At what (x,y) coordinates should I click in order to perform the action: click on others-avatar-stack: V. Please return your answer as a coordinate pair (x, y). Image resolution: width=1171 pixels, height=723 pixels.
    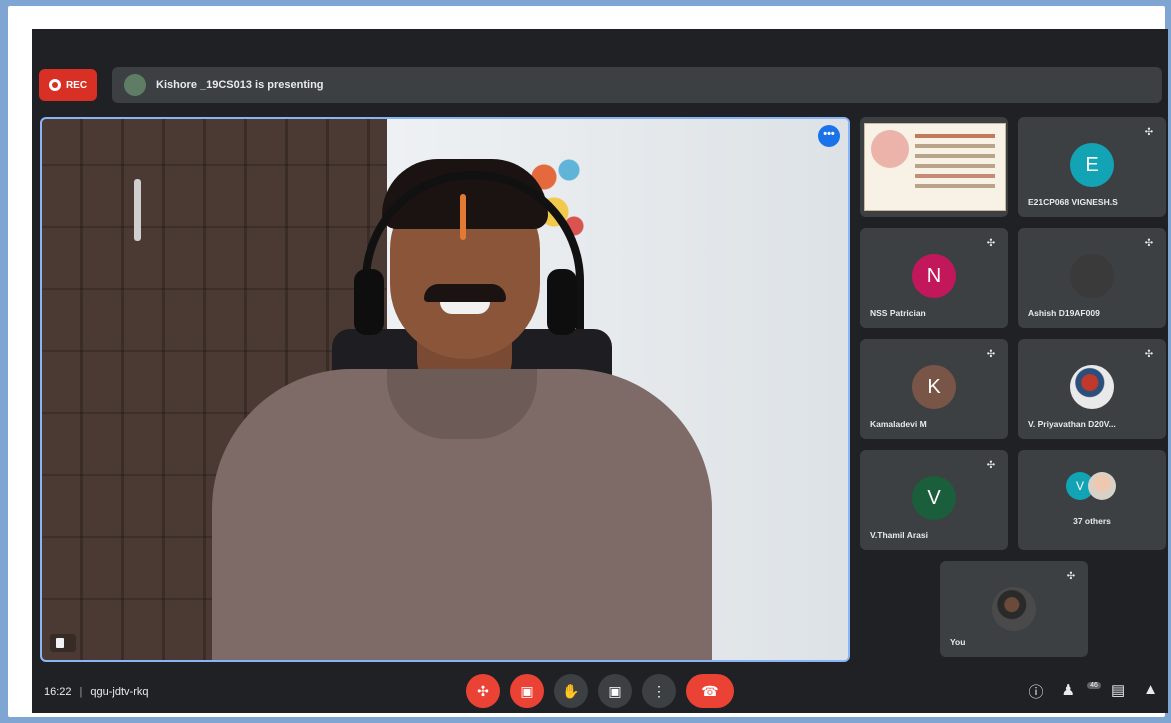
    Looking at the image, I should click on (1096, 488).